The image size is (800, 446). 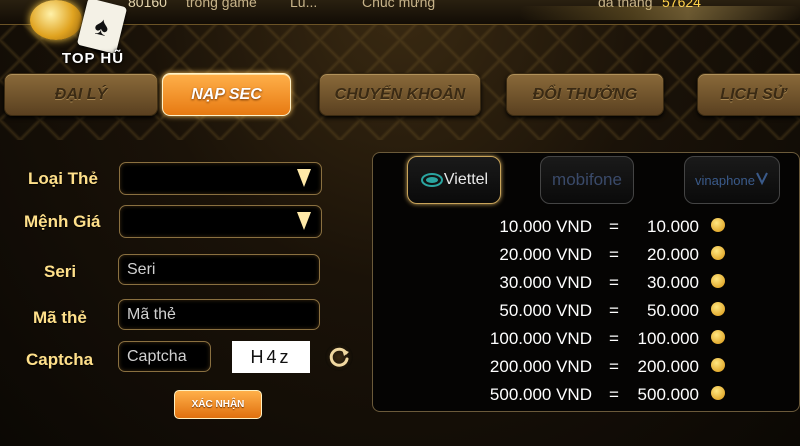 What do you see at coordinates (585, 94) in the screenshot?
I see `tab-doi-thuong: ĐỔI THƯỞNG` at bounding box center [585, 94].